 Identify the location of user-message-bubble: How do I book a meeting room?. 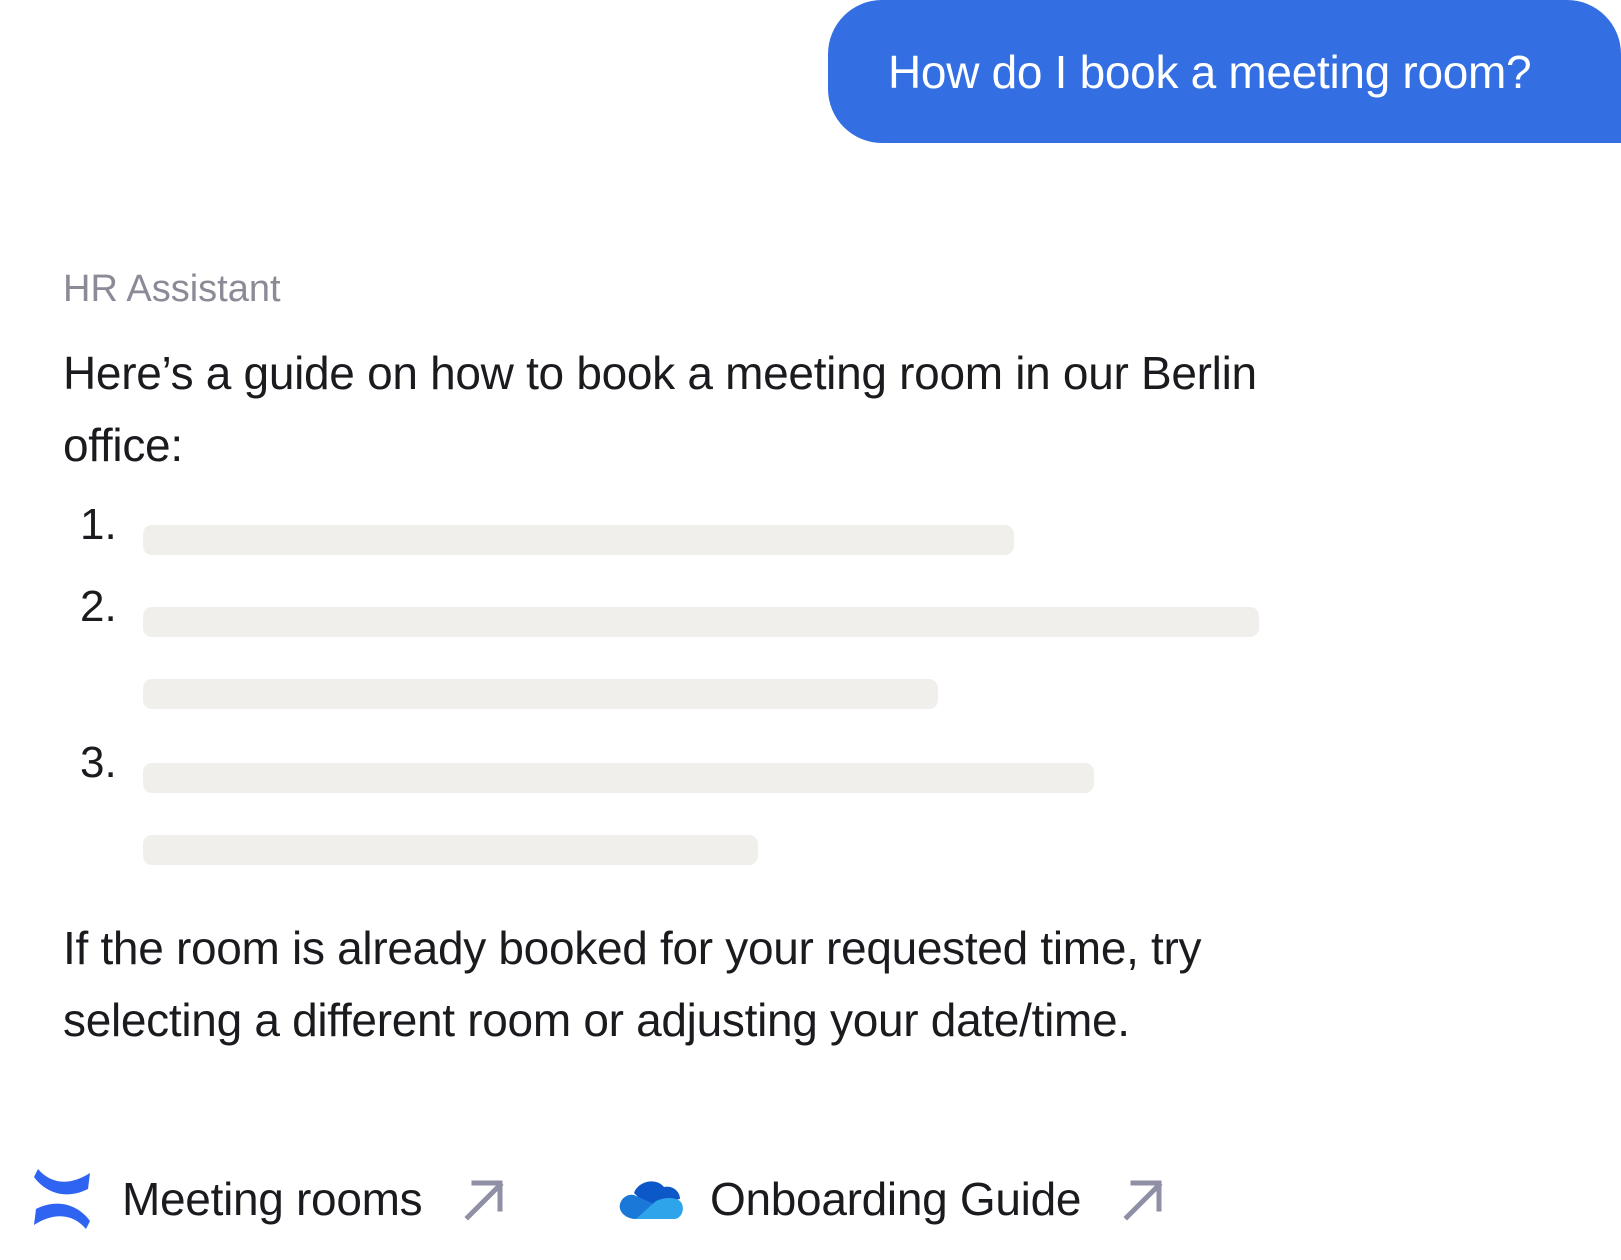
(1224, 71).